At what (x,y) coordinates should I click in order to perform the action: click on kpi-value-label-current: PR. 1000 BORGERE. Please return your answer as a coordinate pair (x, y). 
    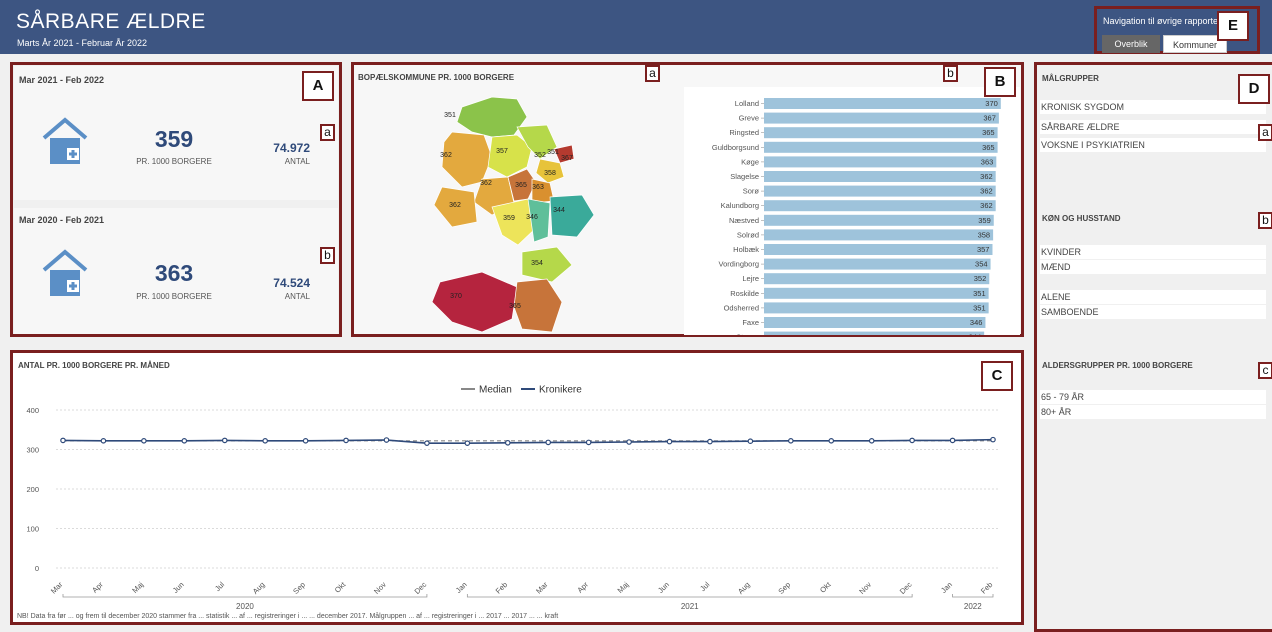
    Looking at the image, I should click on (174, 161).